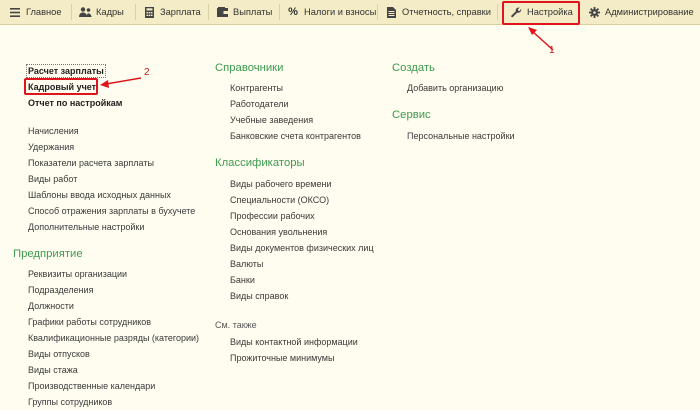 This screenshot has height=410, width=700. I want to click on callout-arrows, so click(327, 57).